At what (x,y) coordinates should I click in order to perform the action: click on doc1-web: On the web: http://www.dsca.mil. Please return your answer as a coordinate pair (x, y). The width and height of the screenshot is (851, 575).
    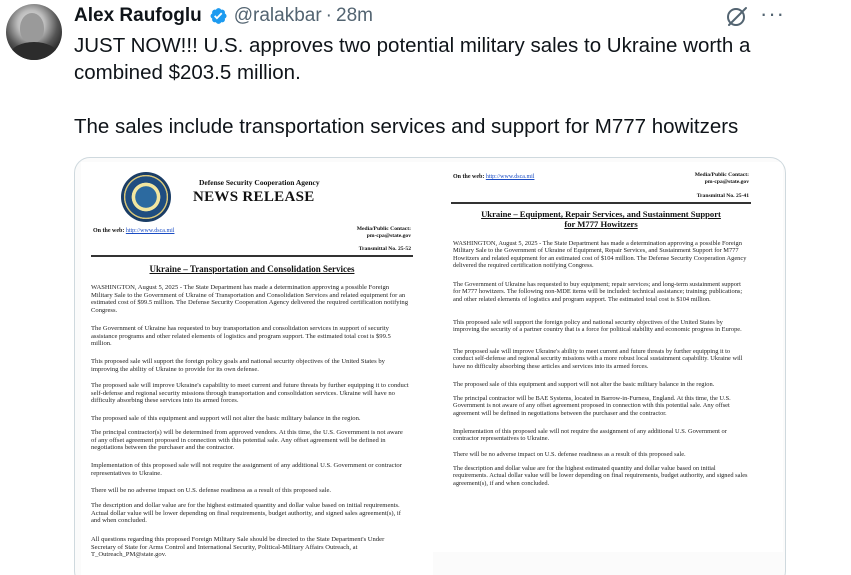
    Looking at the image, I should click on (133, 231).